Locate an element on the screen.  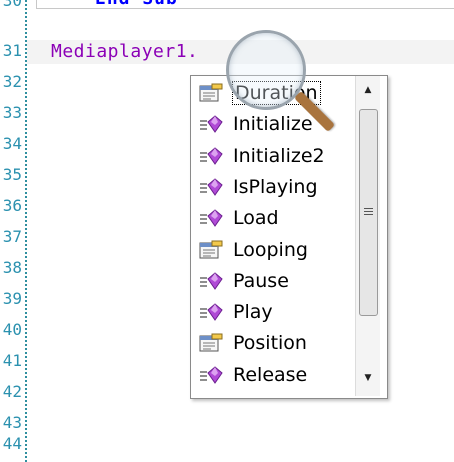
autocomplete-scrollbar: ▲ ▼ is located at coordinates (367, 236).